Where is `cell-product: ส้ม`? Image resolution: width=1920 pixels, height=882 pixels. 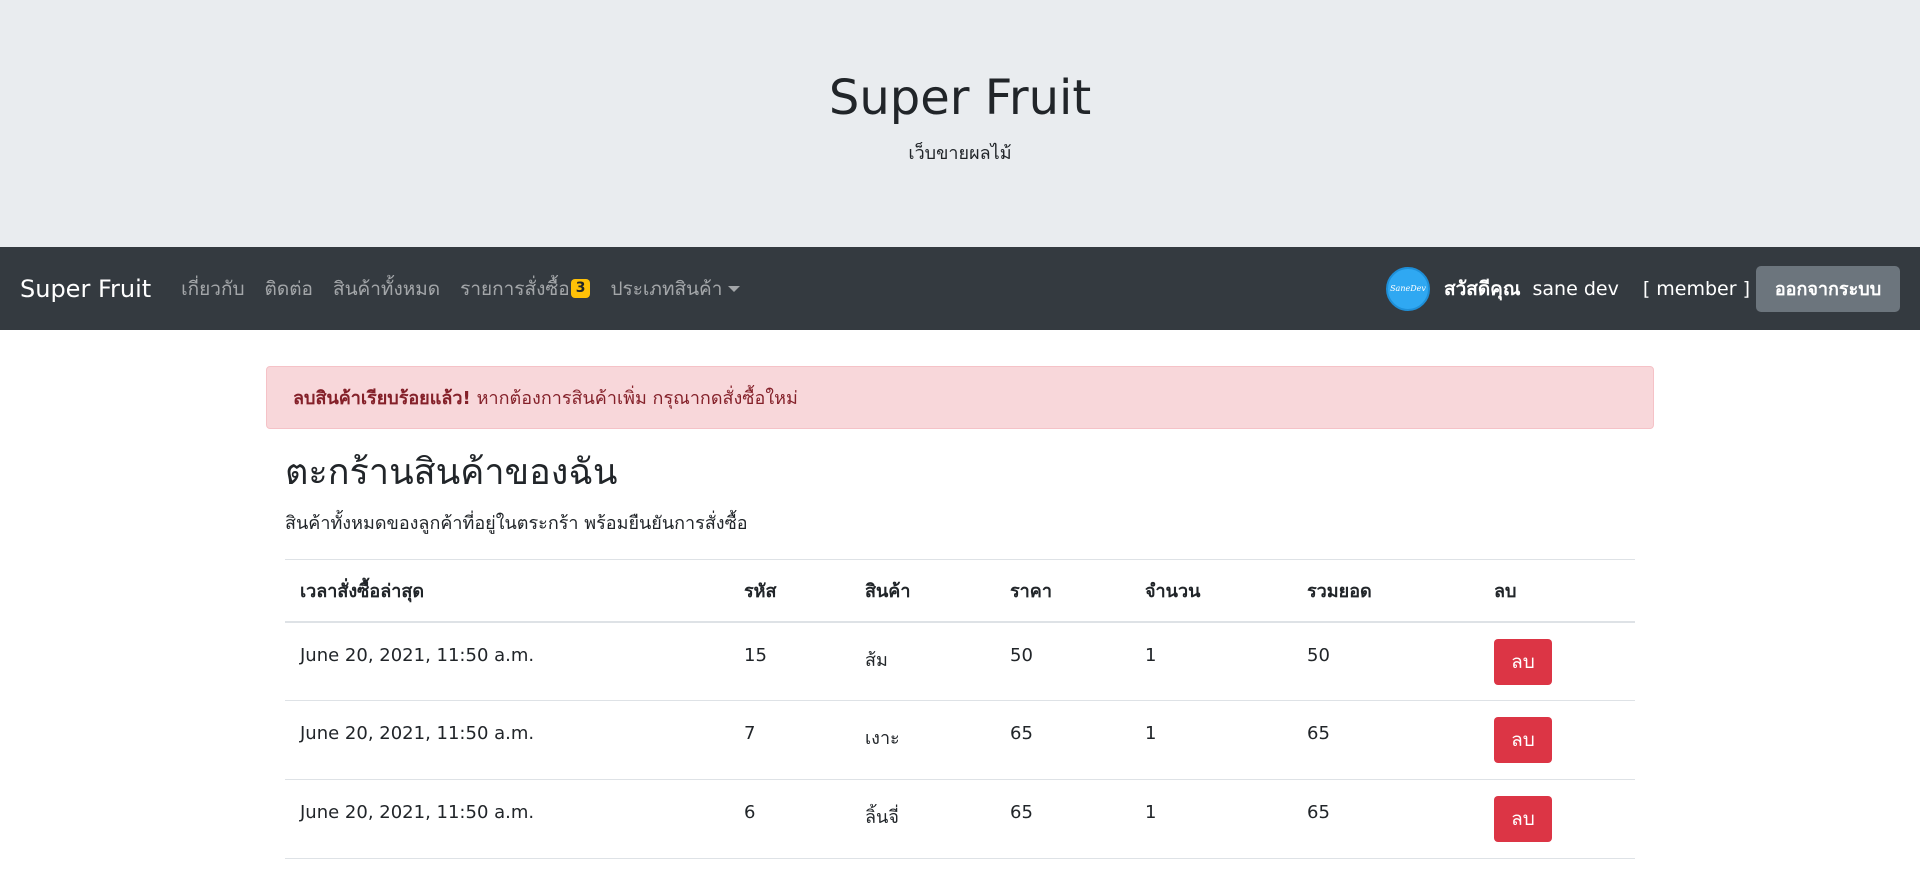
cell-product: ส้ม is located at coordinates (876, 660).